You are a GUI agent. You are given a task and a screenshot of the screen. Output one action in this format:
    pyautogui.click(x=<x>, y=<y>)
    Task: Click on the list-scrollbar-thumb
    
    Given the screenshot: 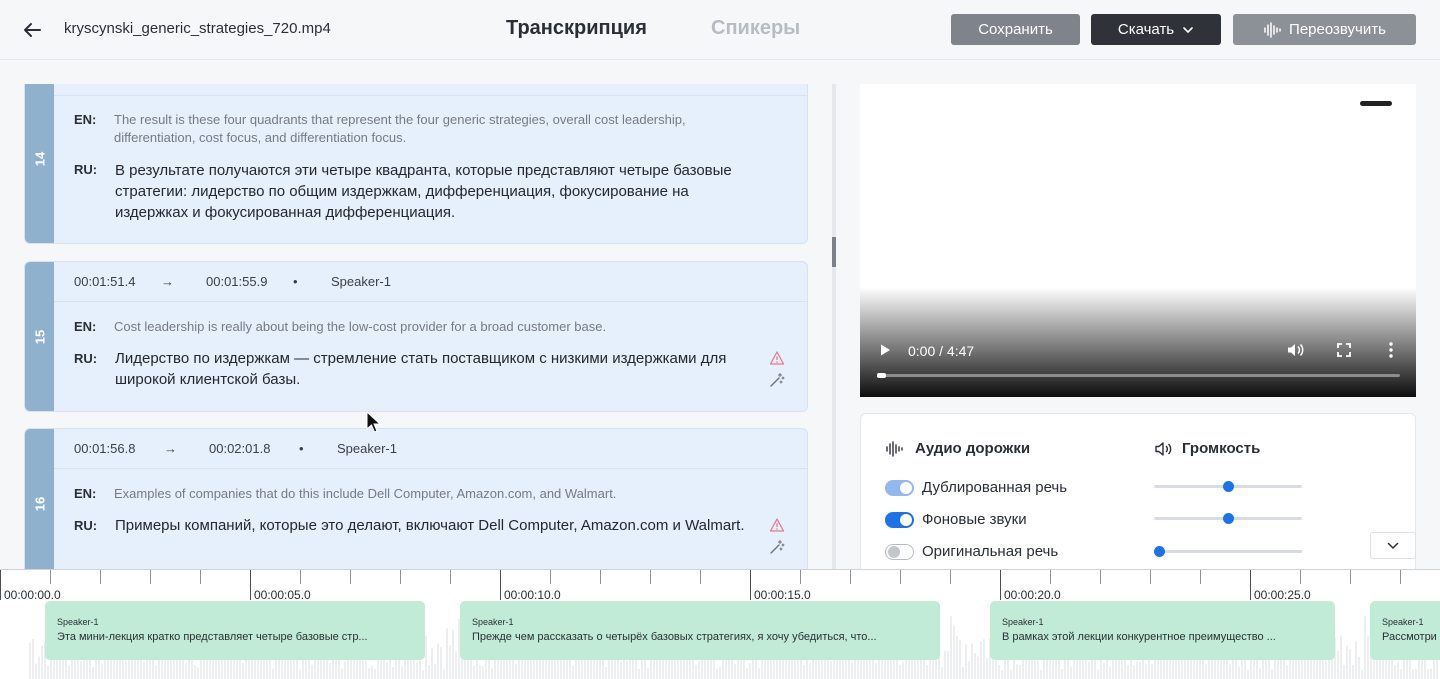 What is the action you would take?
    pyautogui.click(x=834, y=252)
    